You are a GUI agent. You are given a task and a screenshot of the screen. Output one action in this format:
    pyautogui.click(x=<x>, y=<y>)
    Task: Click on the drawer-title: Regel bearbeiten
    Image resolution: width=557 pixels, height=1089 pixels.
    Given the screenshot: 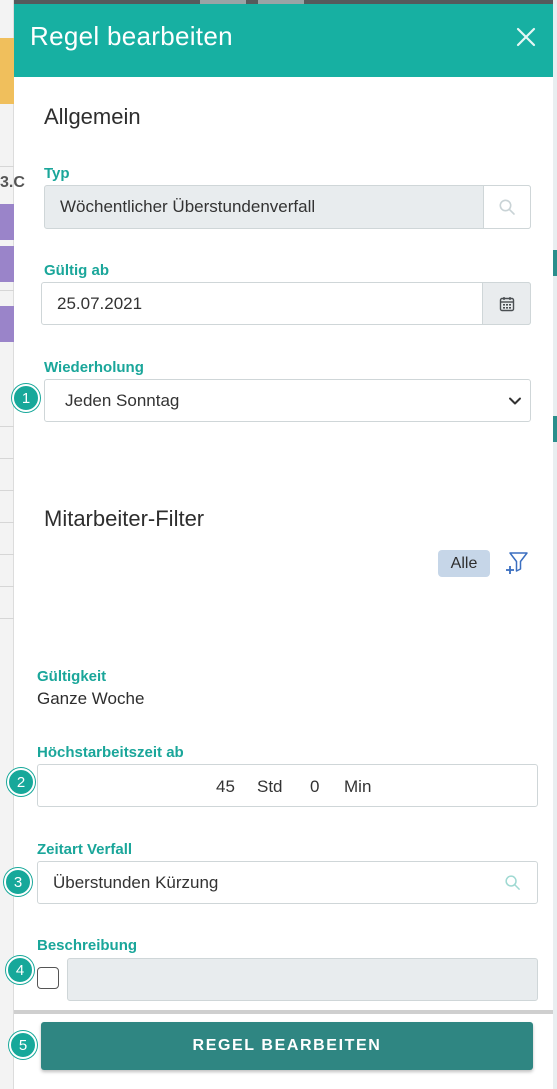 What is the action you would take?
    pyautogui.click(x=131, y=36)
    